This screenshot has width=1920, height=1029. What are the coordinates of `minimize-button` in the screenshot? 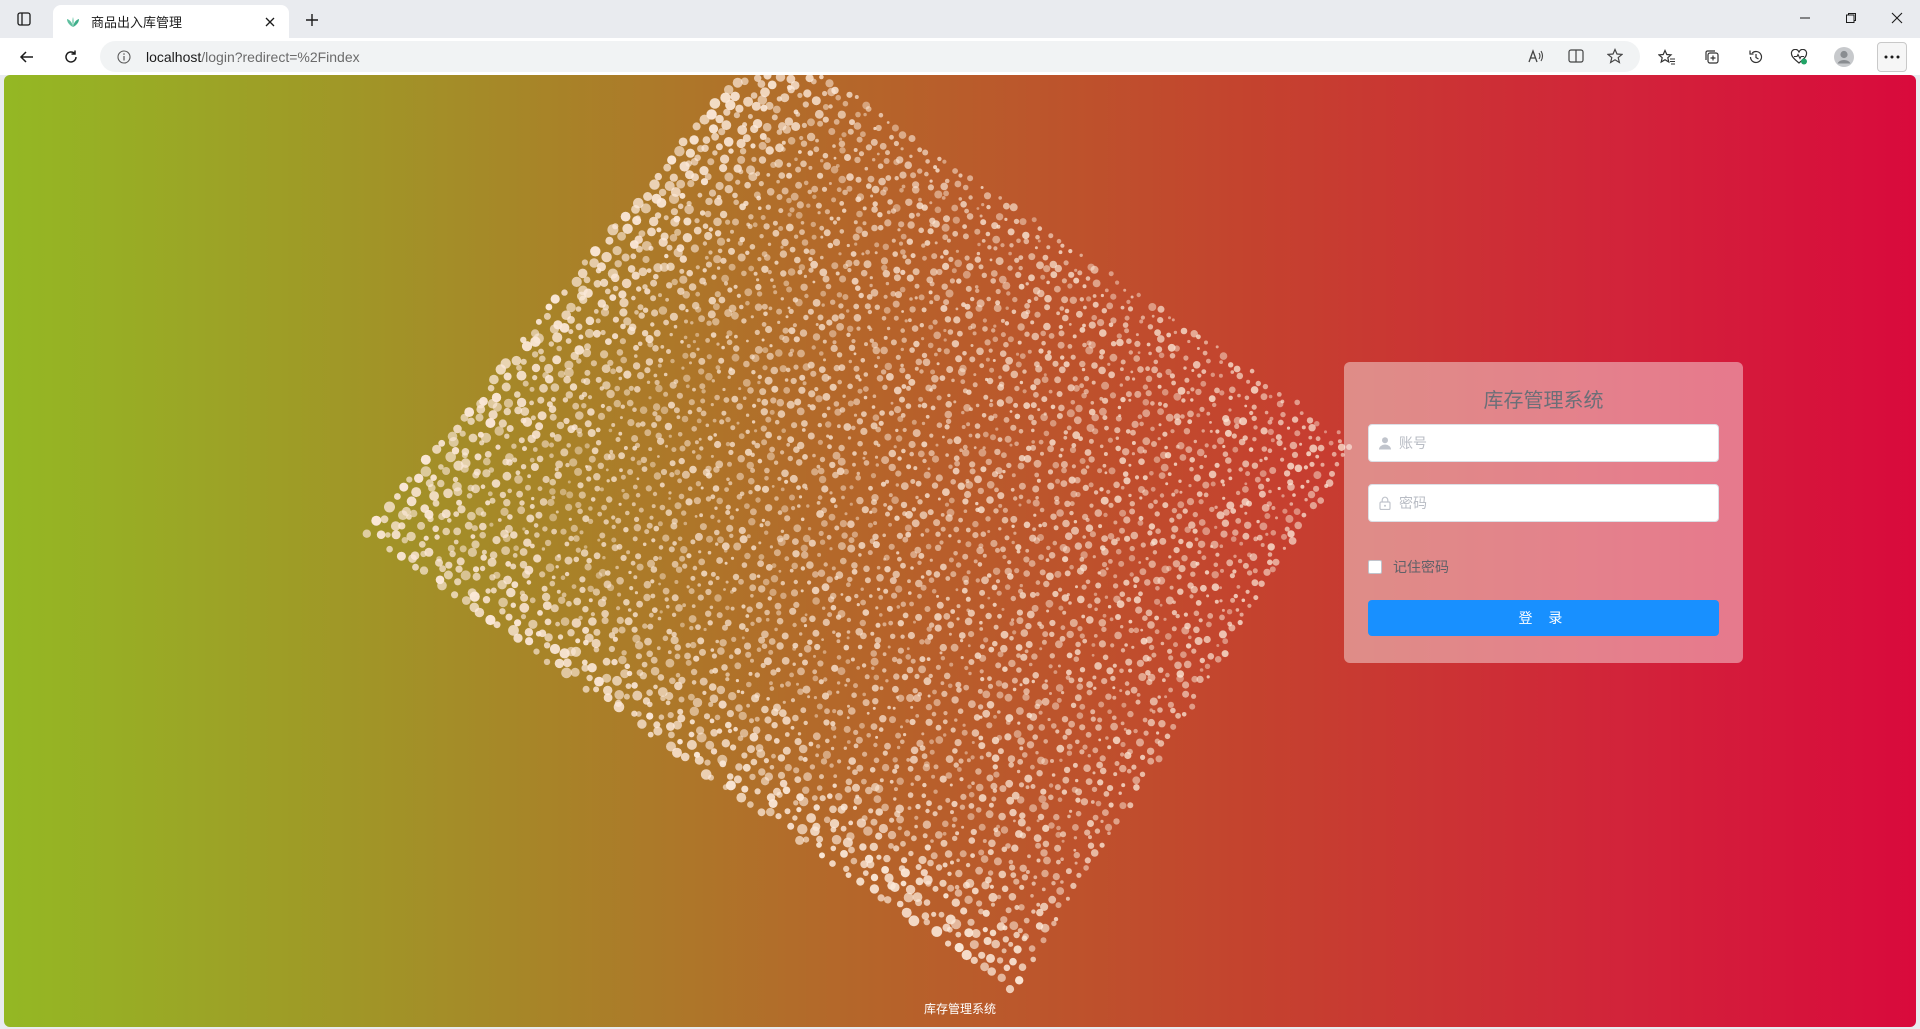 It's located at (1805, 18).